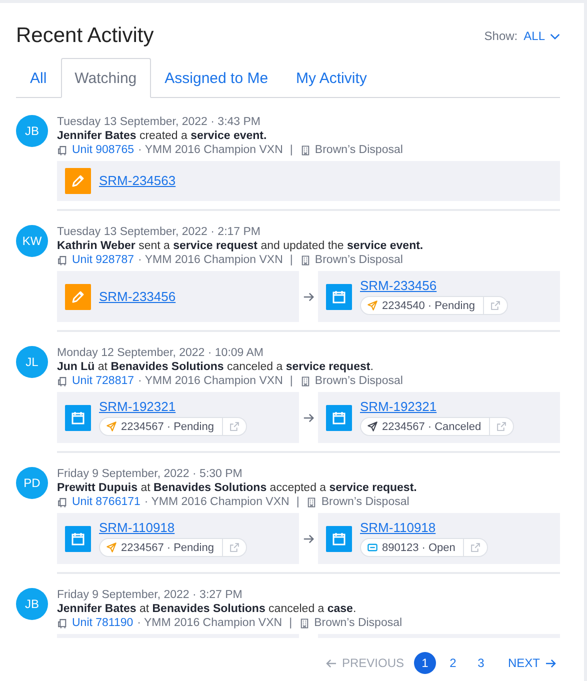  Describe the element at coordinates (150, 474) in the screenshot. I see `timestamp: Friday 9 September, 2022 · 5:30 PM` at that location.